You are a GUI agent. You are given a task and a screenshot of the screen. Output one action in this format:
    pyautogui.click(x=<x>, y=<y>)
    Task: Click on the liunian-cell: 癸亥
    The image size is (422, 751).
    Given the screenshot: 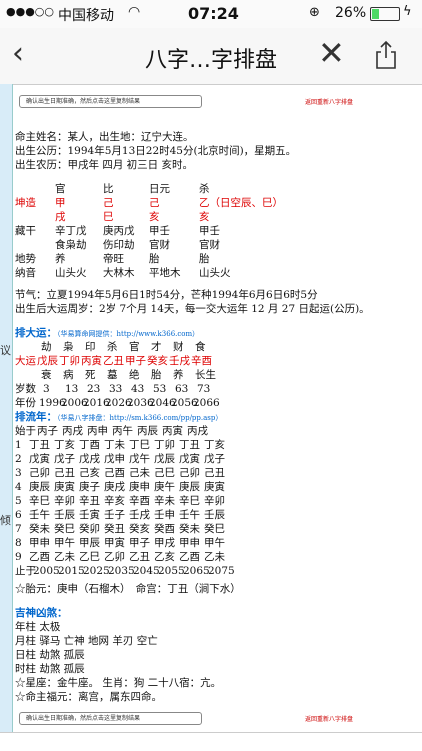 What is the action you would take?
    pyautogui.click(x=139, y=529)
    